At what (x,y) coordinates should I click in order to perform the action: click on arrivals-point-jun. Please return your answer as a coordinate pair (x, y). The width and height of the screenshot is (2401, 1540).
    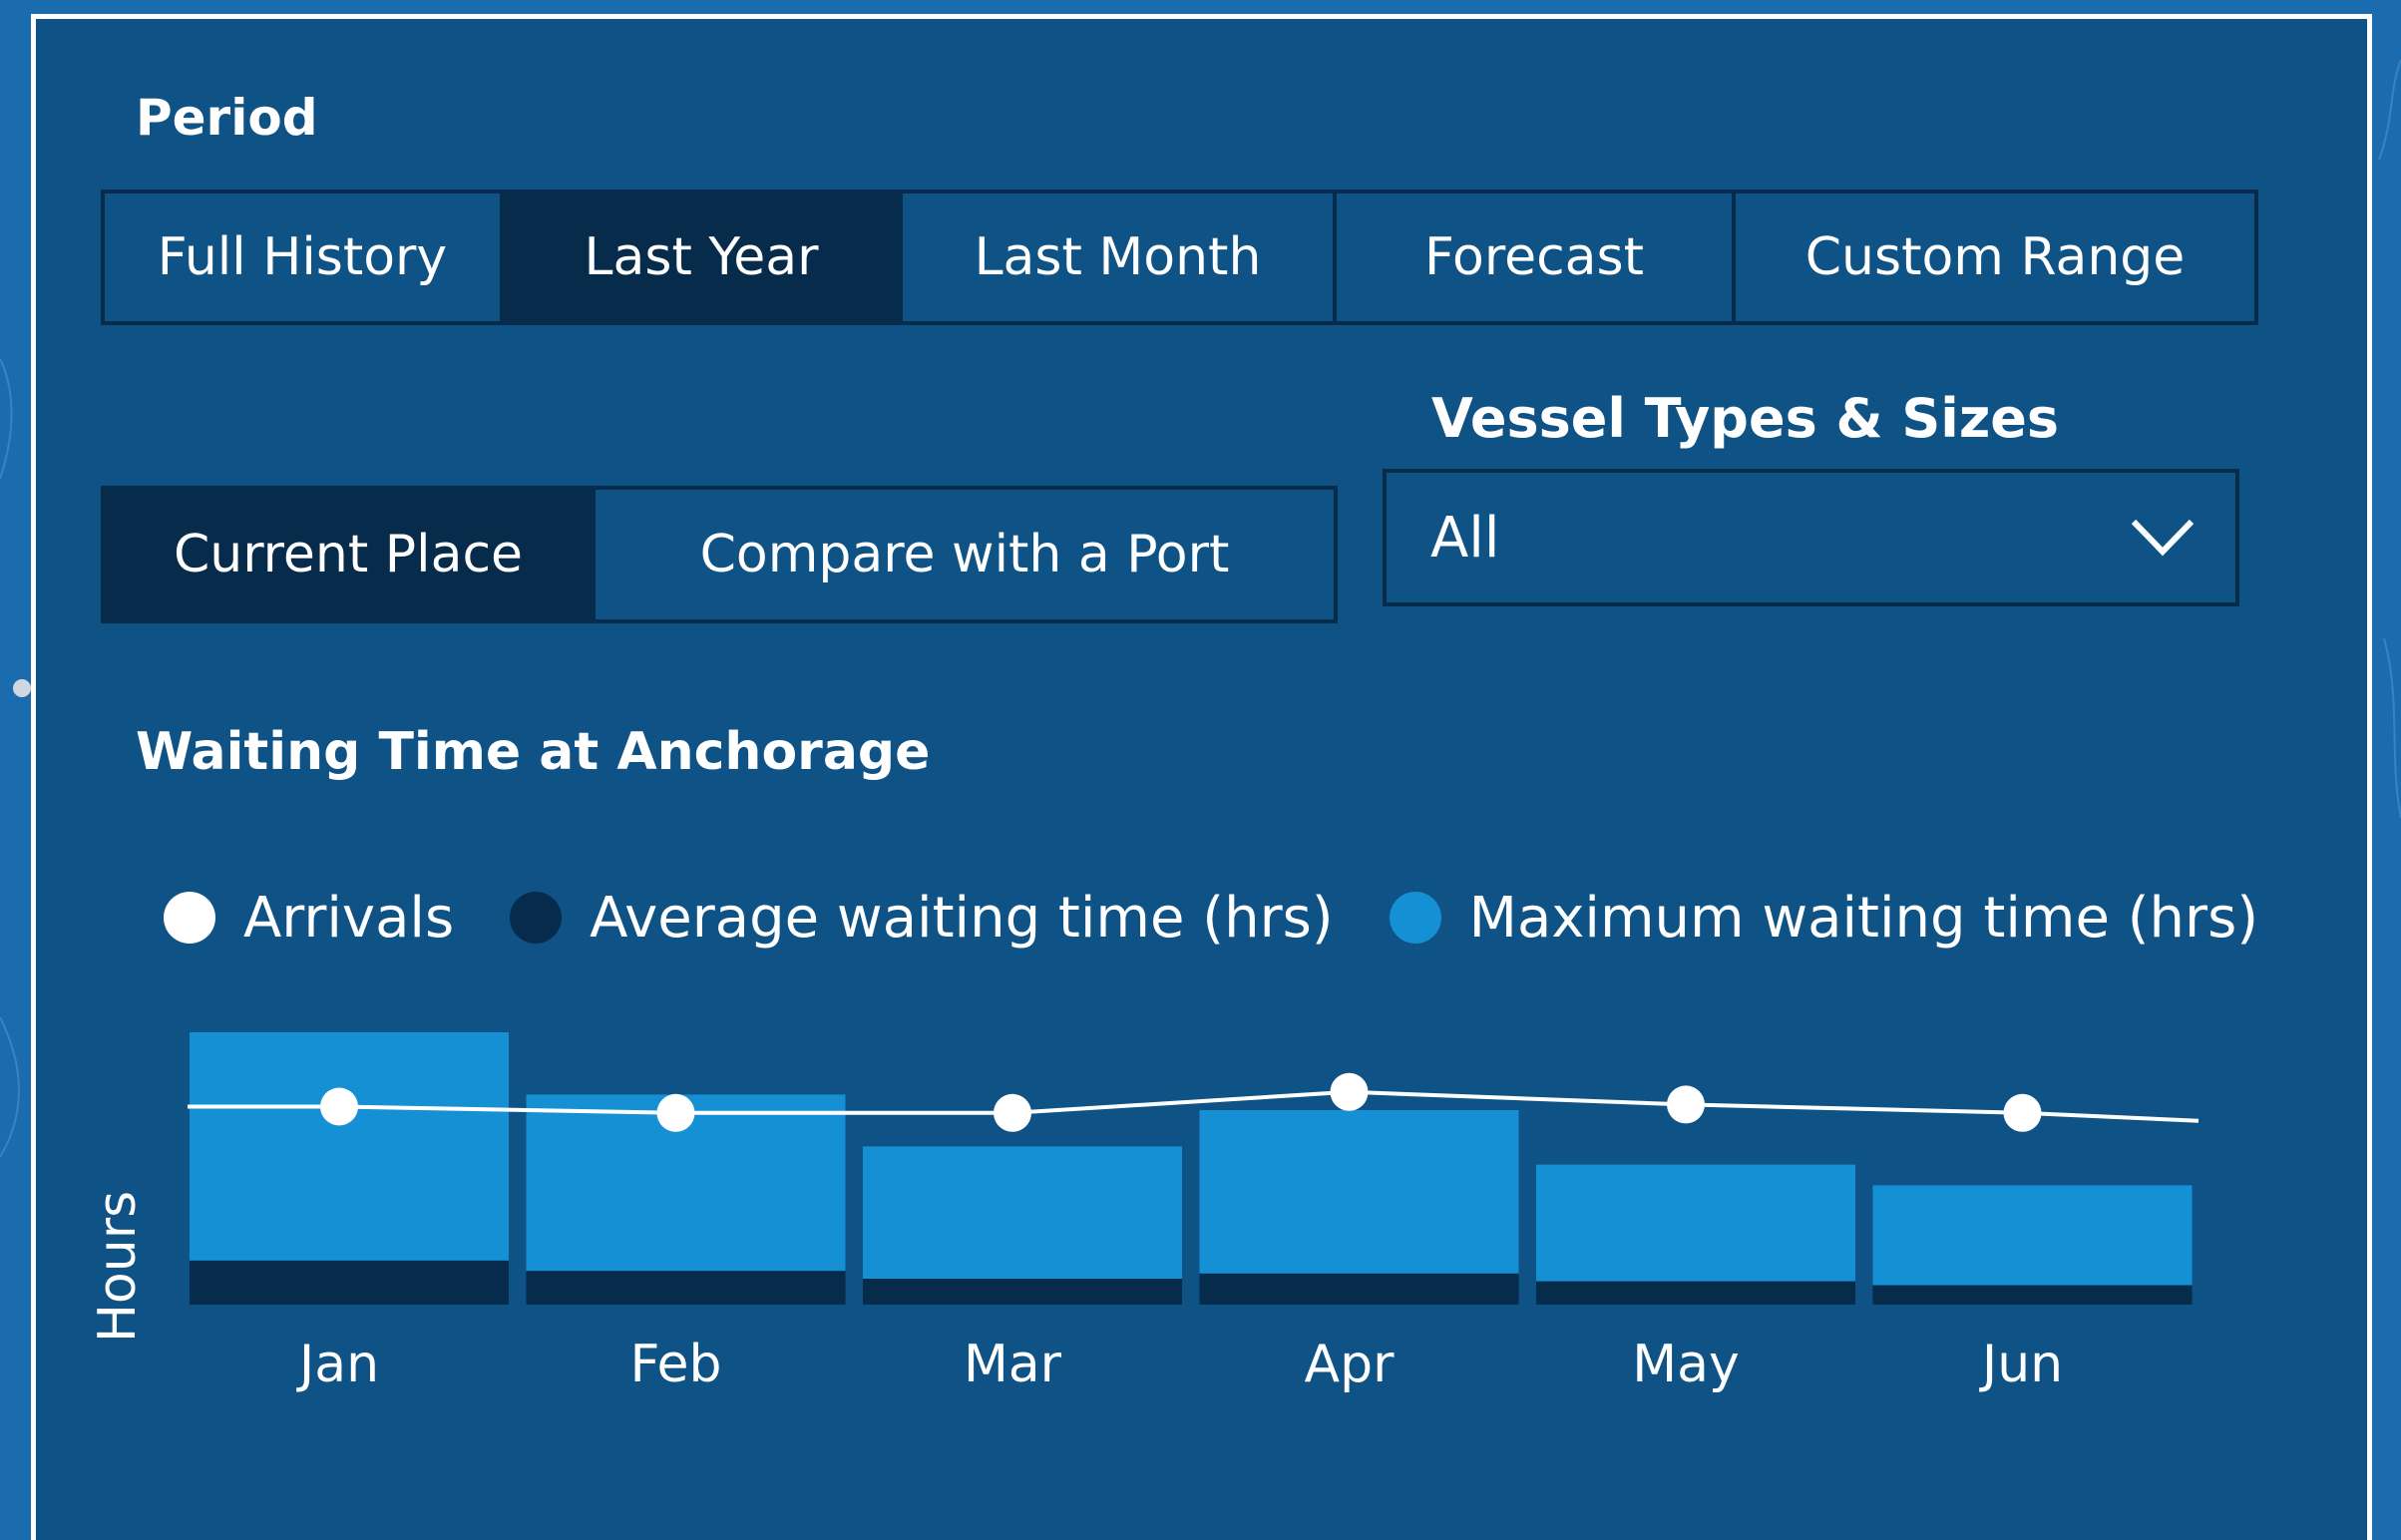
    Looking at the image, I should click on (2023, 1112).